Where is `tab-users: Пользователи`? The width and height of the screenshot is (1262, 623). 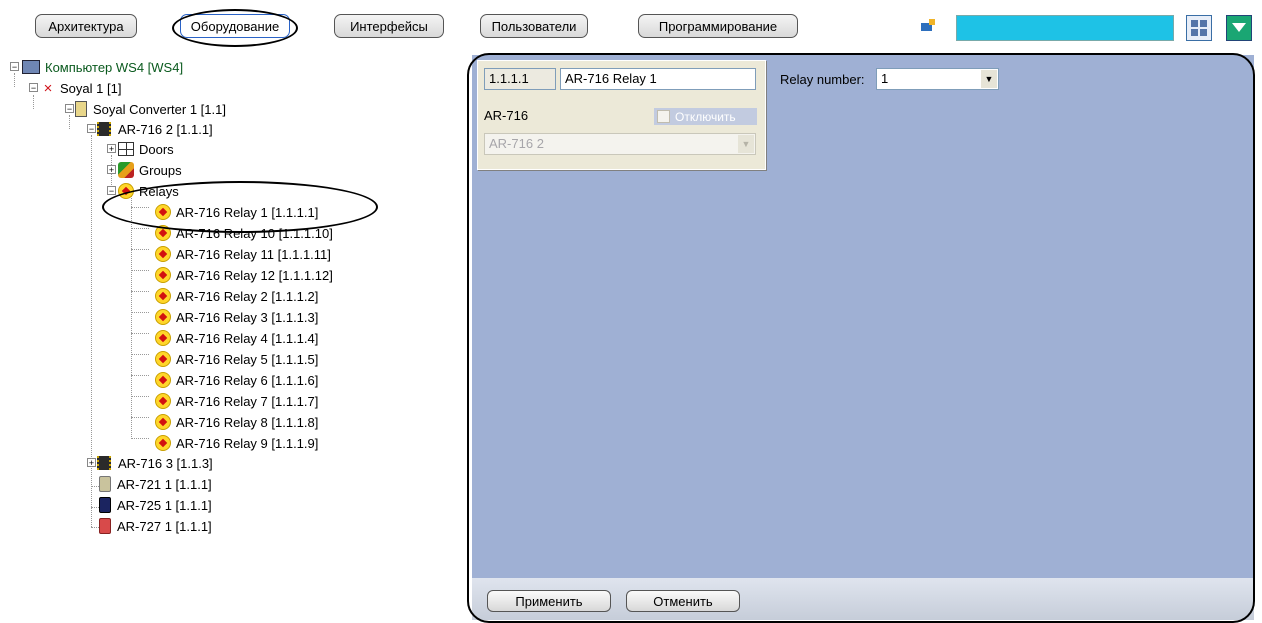 tab-users: Пользователи is located at coordinates (534, 26).